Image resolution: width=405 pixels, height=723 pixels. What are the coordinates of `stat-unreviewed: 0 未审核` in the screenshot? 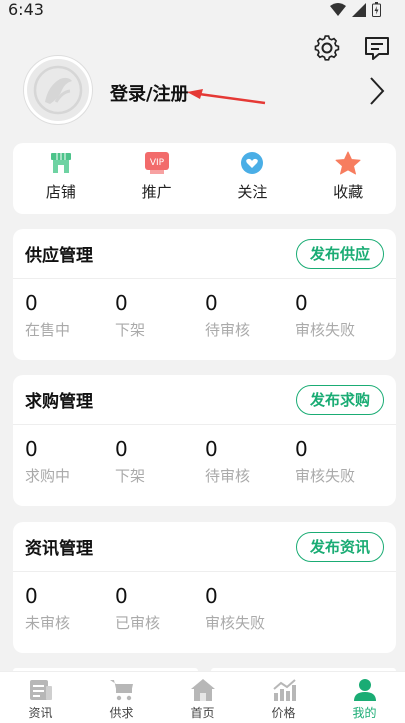 It's located at (70, 608).